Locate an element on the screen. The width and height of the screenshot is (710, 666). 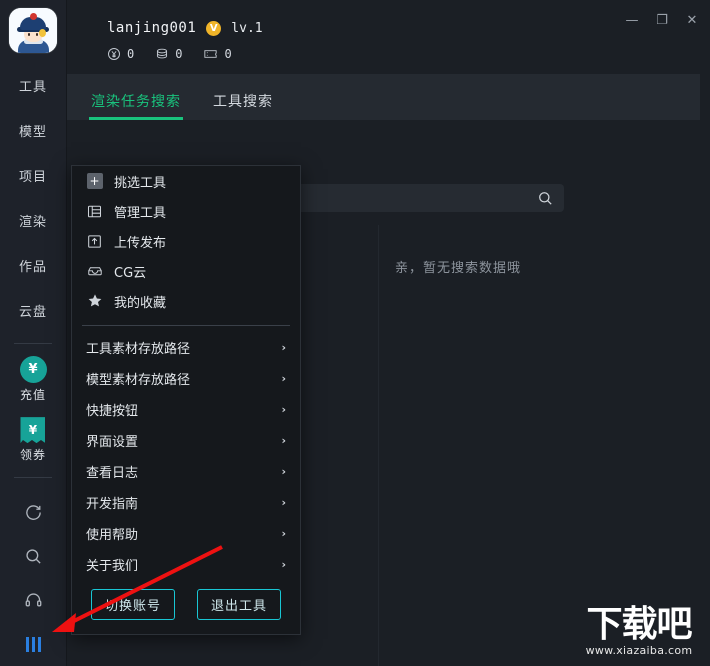
coin-icon: ¥ is located at coordinates (33, 370).